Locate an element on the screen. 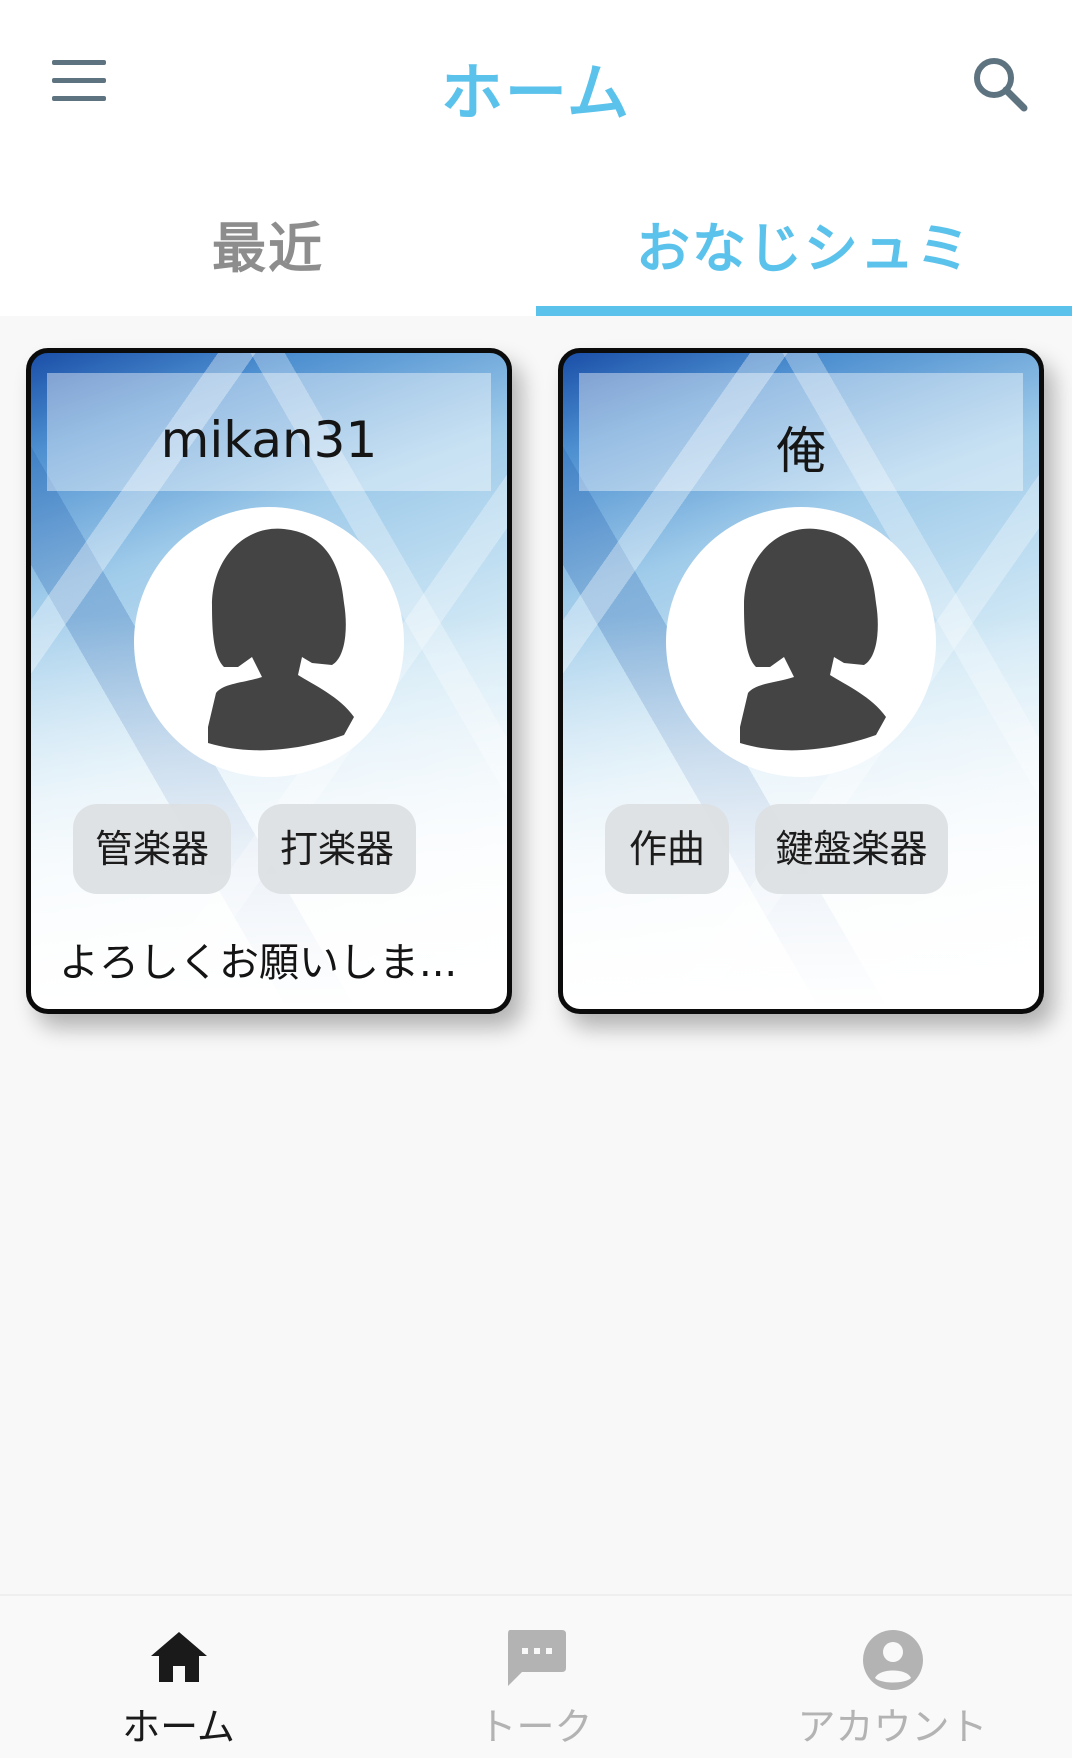 The width and height of the screenshot is (1072, 1758). tab-active-indicator is located at coordinates (804, 311).